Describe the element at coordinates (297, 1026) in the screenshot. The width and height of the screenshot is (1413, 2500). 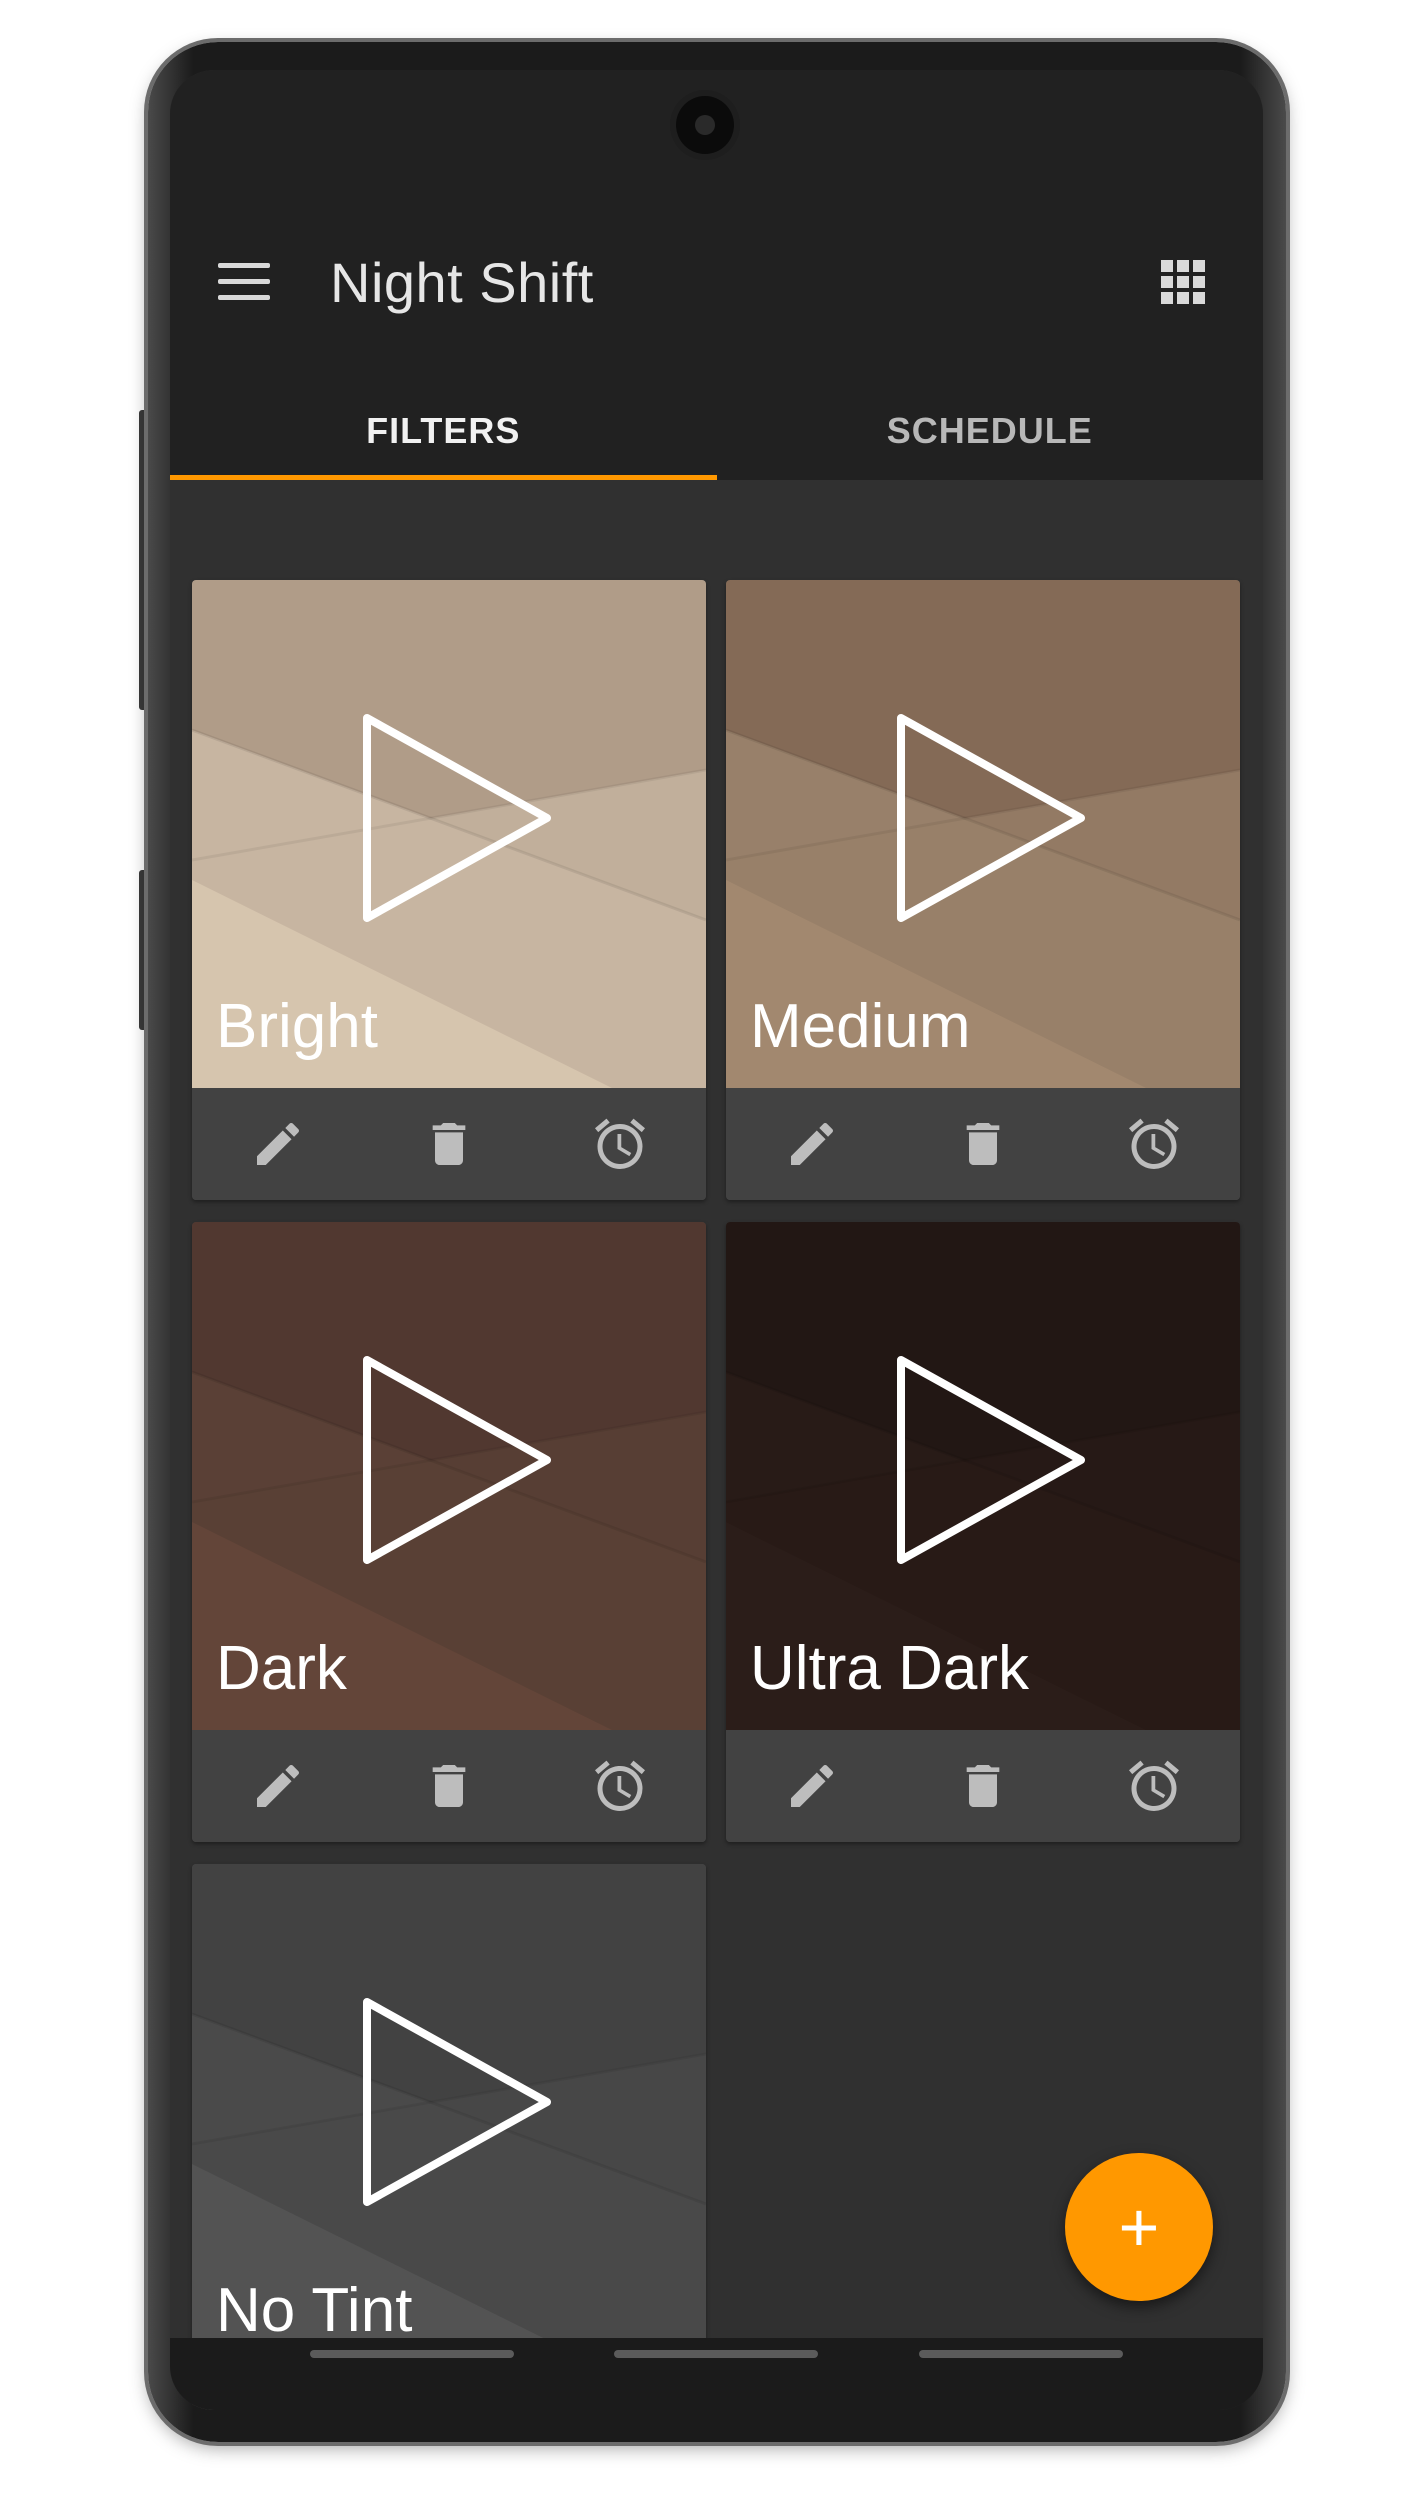
I see `filter-name: Bright` at that location.